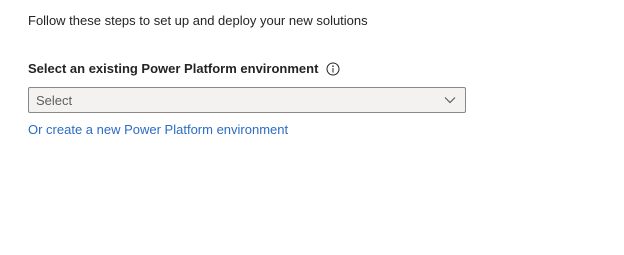  What do you see at coordinates (54, 100) in the screenshot?
I see `environment-select-value: Select` at bounding box center [54, 100].